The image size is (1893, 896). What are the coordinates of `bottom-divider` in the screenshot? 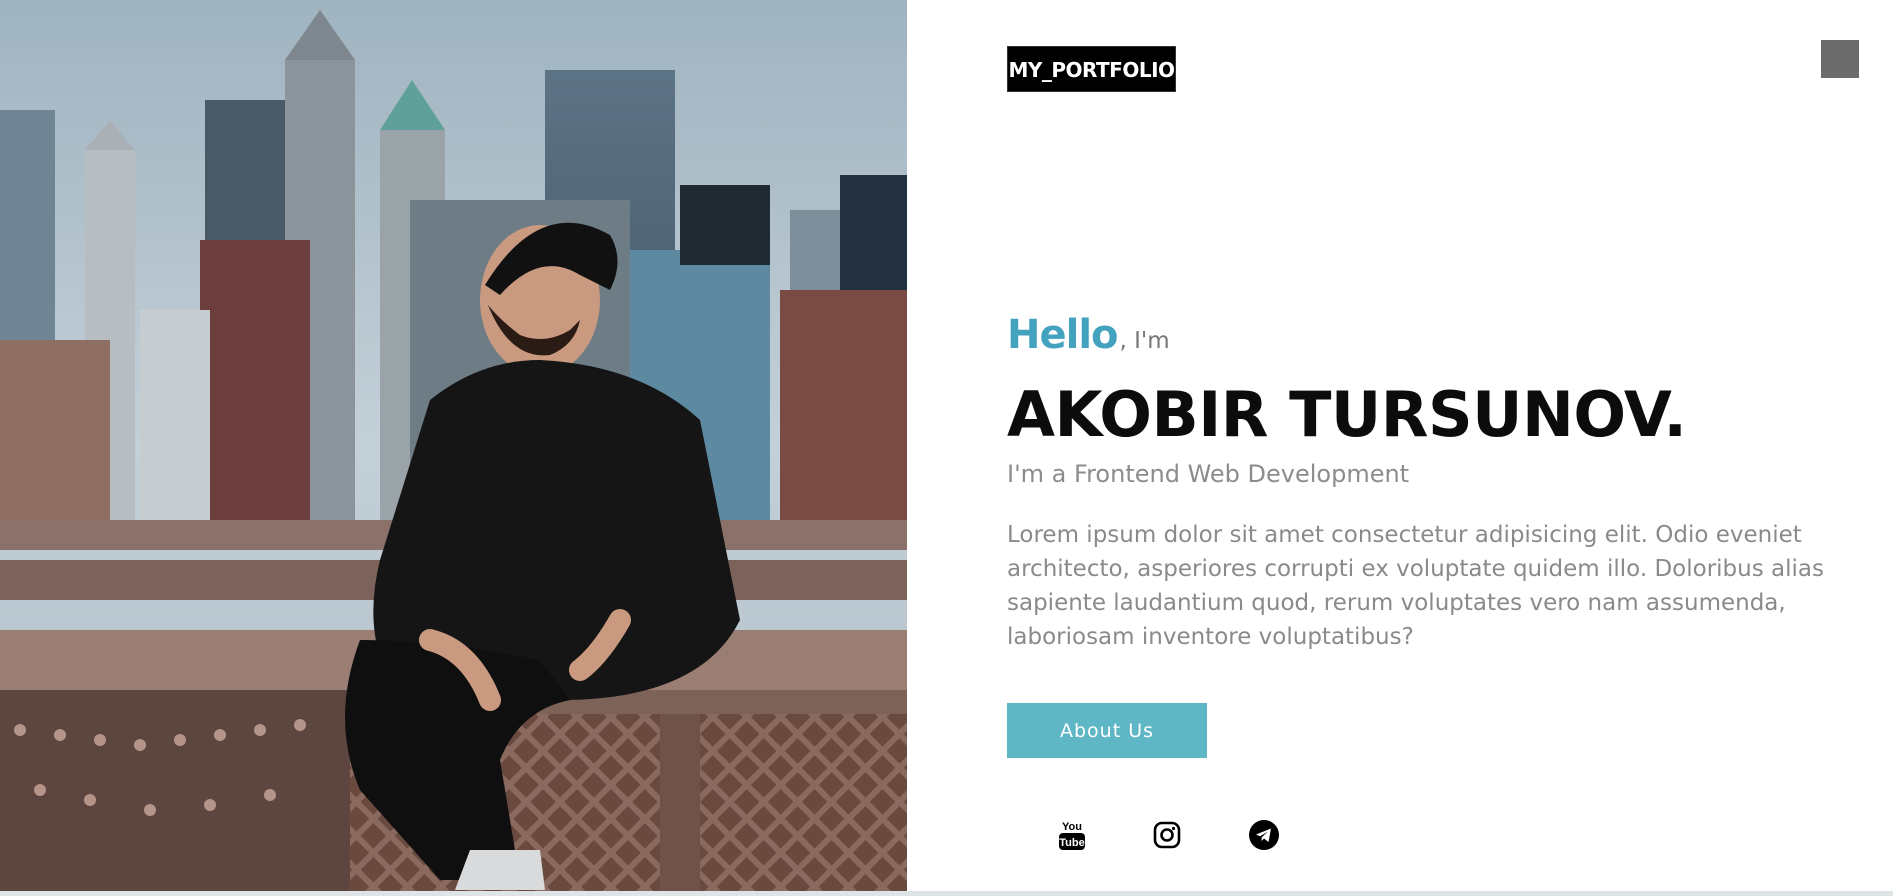 It's located at (946, 893).